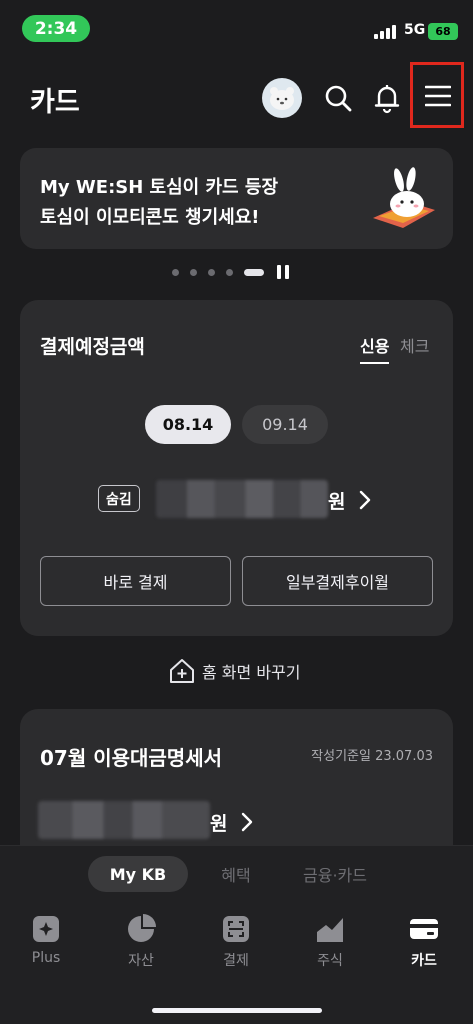 Image resolution: width=473 pixels, height=1024 pixels. Describe the element at coordinates (414, 345) in the screenshot. I see `tab-check: 체크` at that location.